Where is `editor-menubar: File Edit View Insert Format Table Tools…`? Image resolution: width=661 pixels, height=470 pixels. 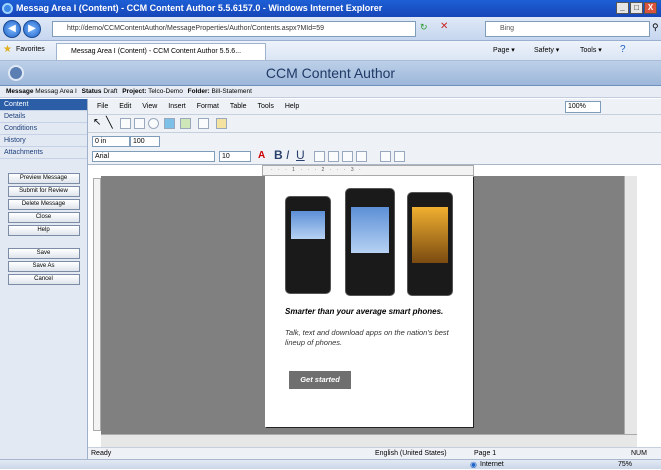
editor-menubar: File Edit View Insert Format Table Tools… is located at coordinates (374, 107).